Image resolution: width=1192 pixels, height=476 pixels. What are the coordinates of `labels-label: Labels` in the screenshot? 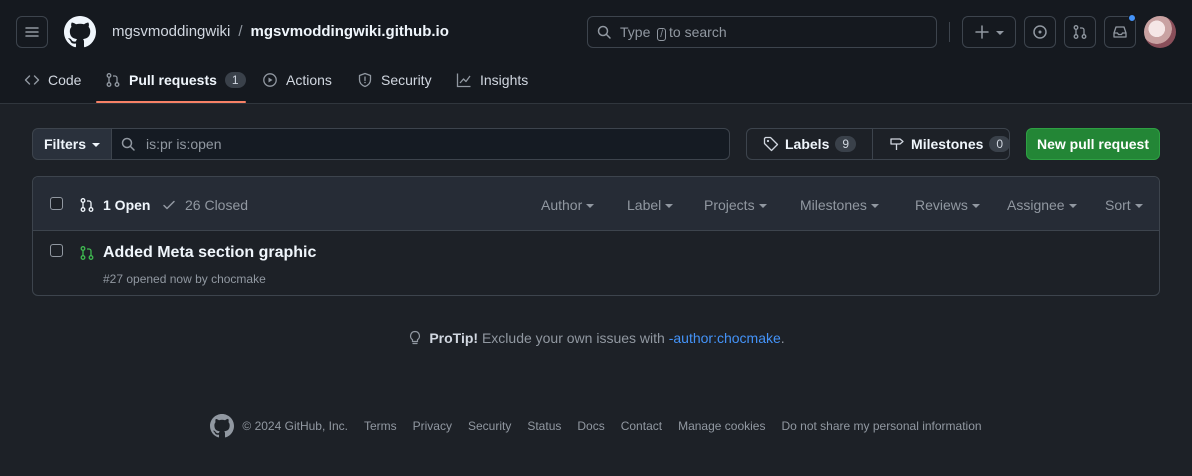 It's located at (807, 144).